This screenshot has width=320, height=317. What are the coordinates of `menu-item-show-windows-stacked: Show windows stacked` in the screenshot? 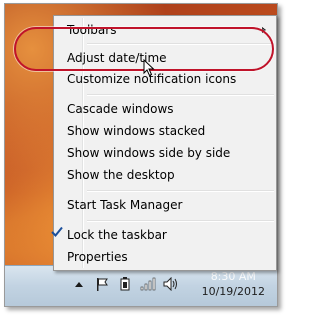 It's located at (165, 131).